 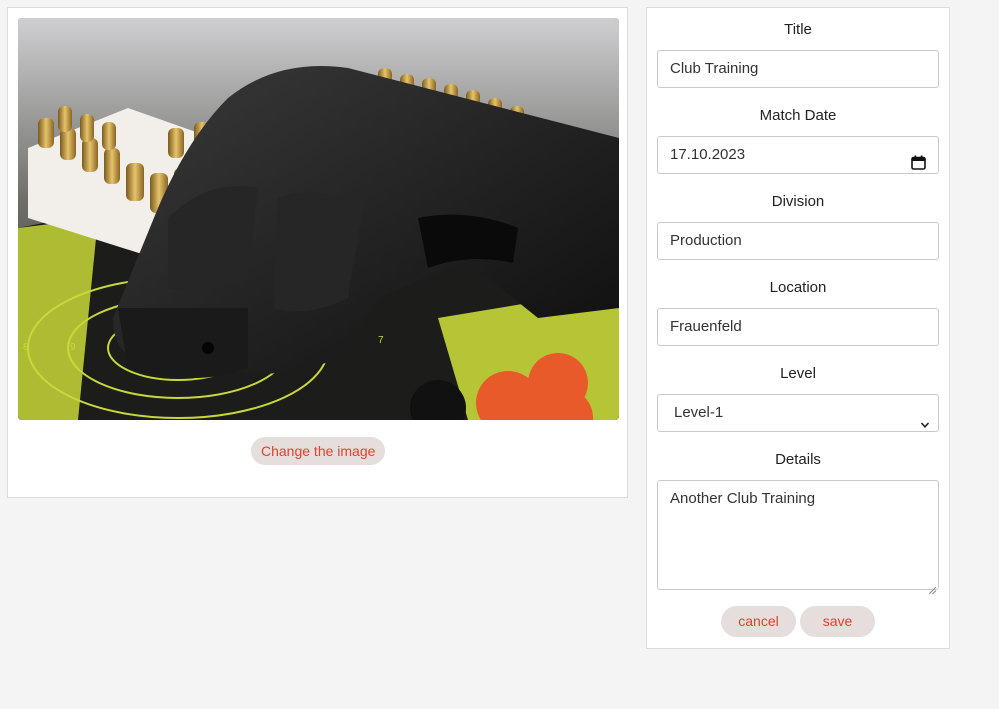 What do you see at coordinates (708, 154) in the screenshot?
I see `match-date-value: 17.10.2023` at bounding box center [708, 154].